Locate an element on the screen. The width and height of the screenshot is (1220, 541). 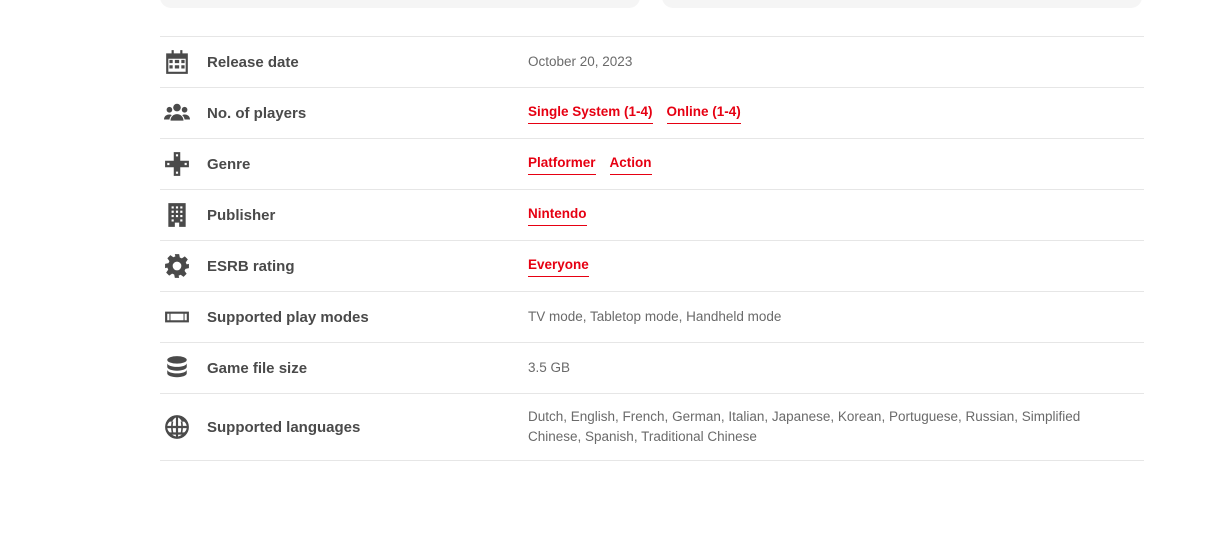
action-link: Action is located at coordinates (630, 164).